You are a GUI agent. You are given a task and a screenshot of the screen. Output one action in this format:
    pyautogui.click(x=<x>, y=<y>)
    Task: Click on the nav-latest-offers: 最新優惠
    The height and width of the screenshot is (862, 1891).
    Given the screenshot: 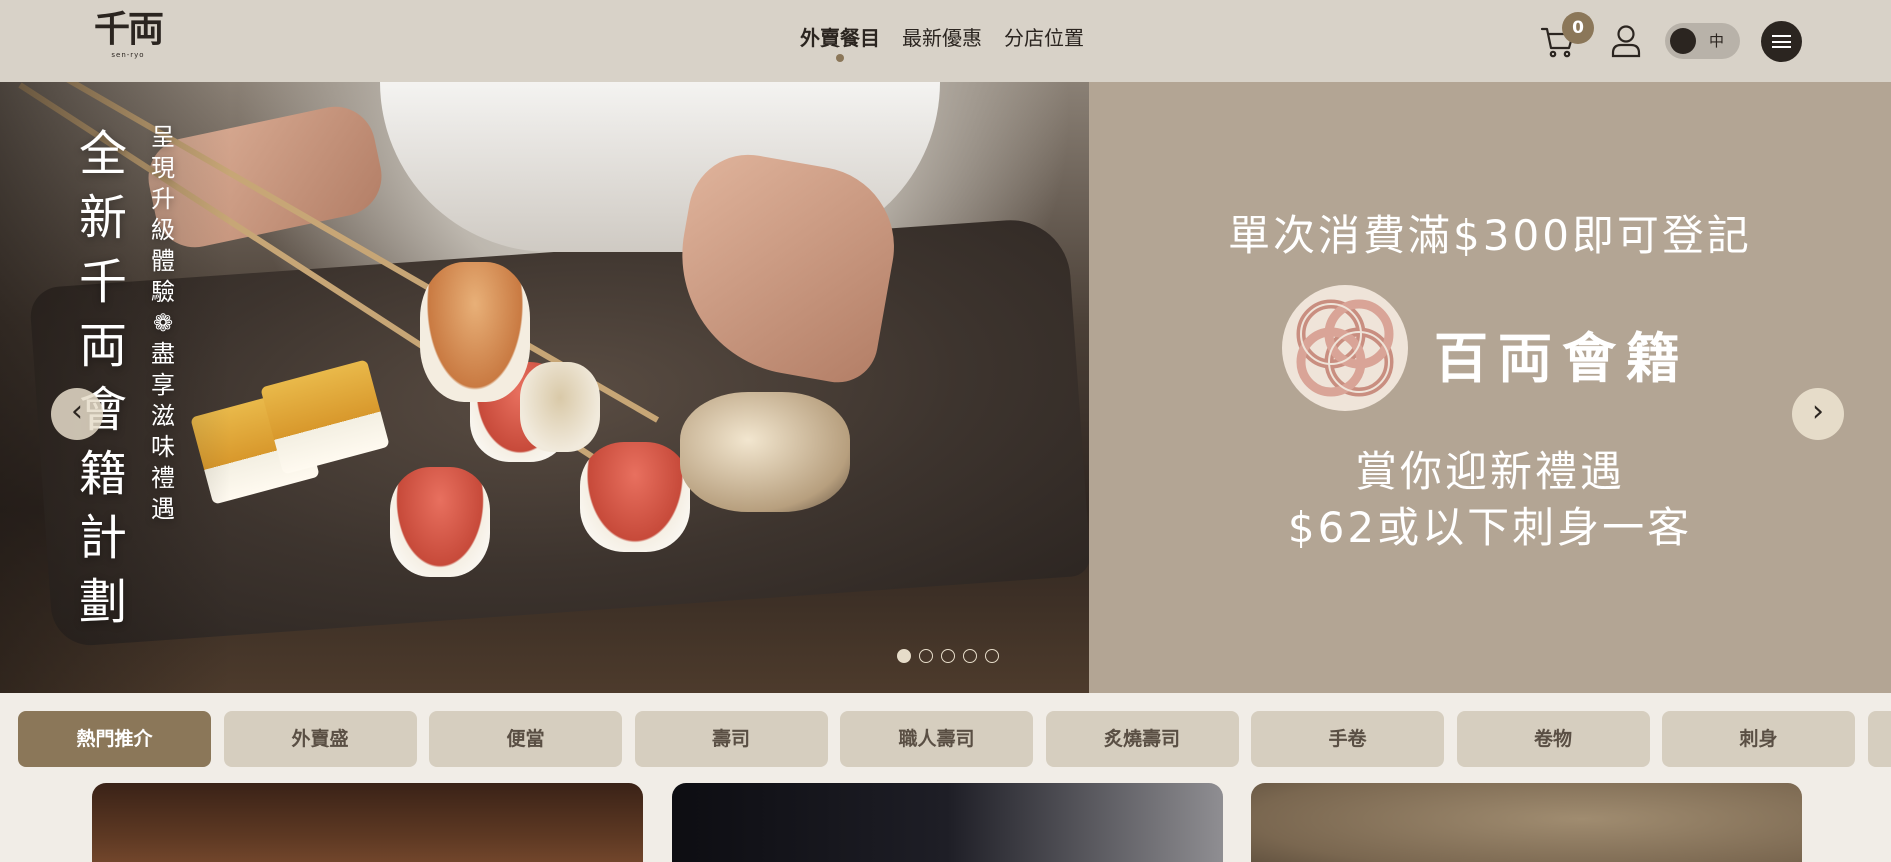 What is the action you would take?
    pyautogui.click(x=942, y=38)
    